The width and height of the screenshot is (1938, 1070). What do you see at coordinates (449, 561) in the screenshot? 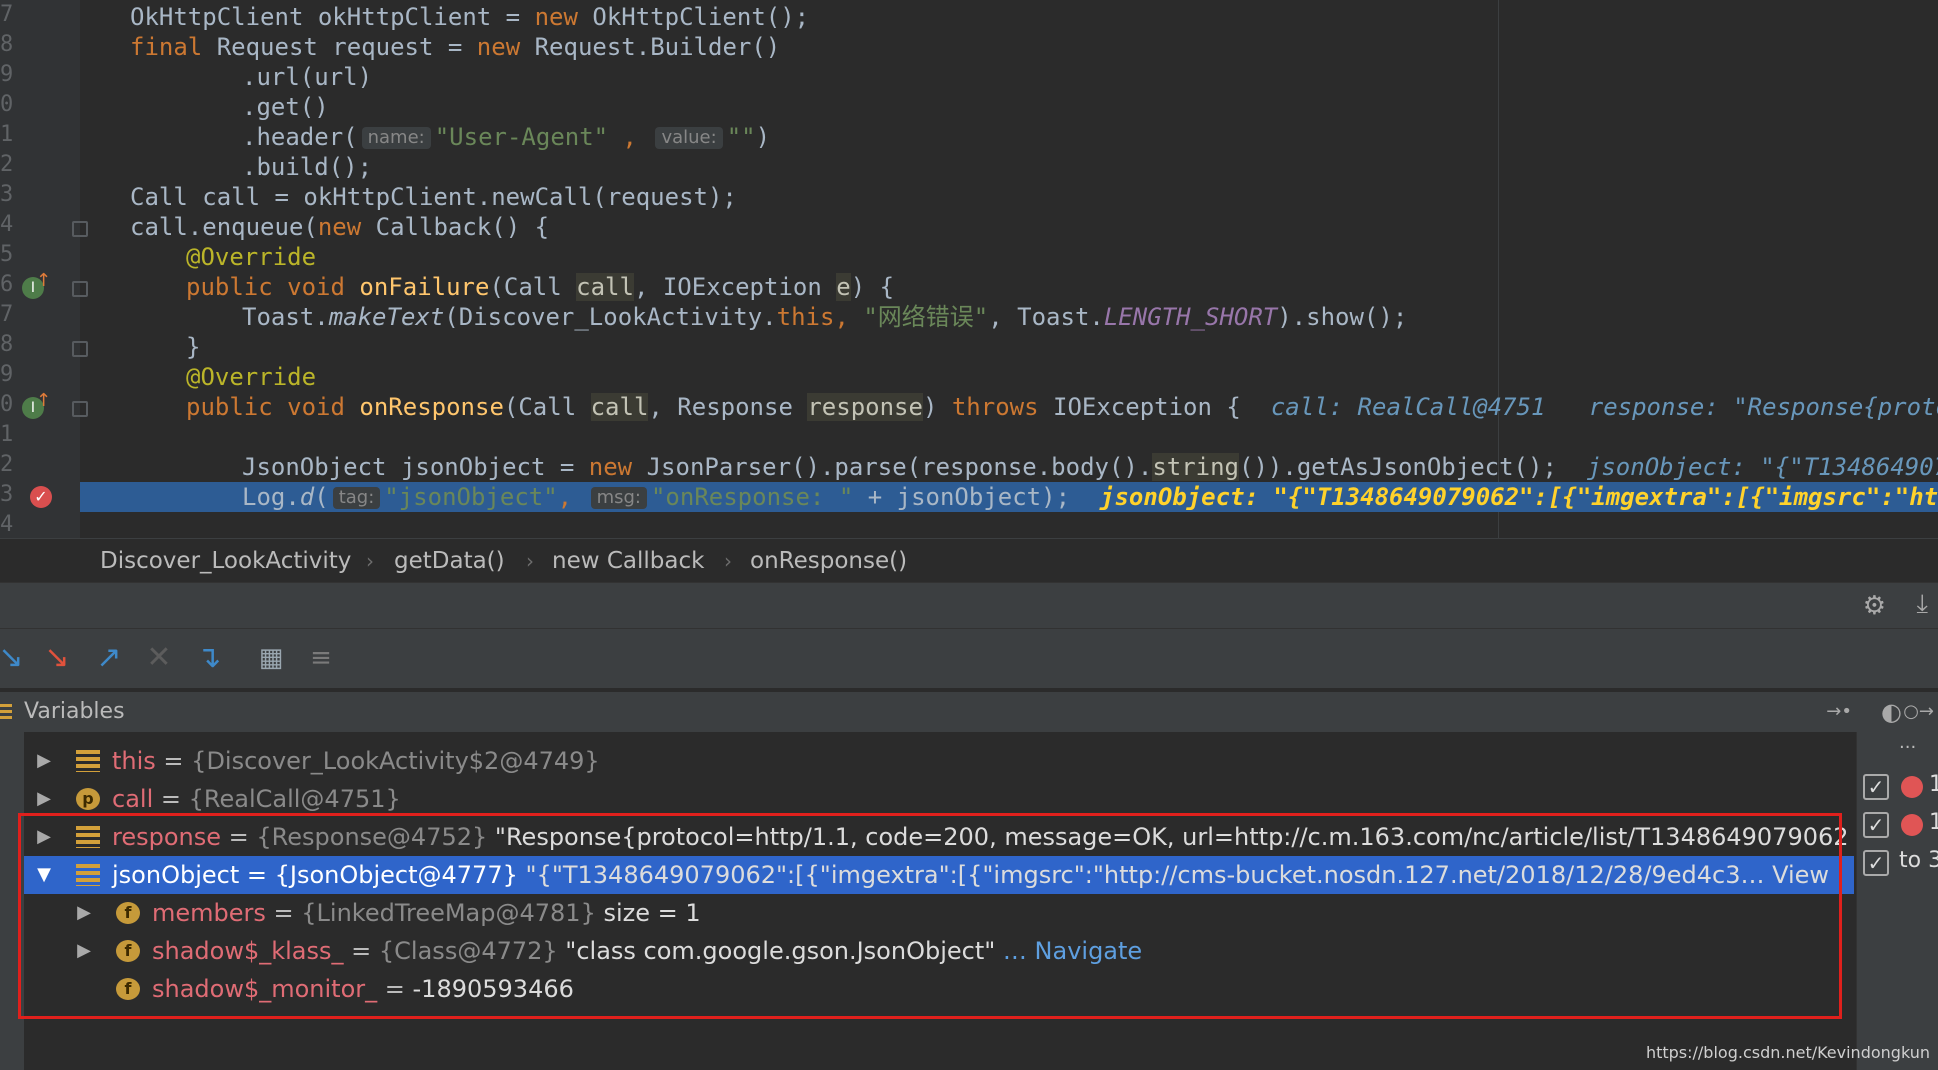
I see `breadcrumb-item: getData()` at bounding box center [449, 561].